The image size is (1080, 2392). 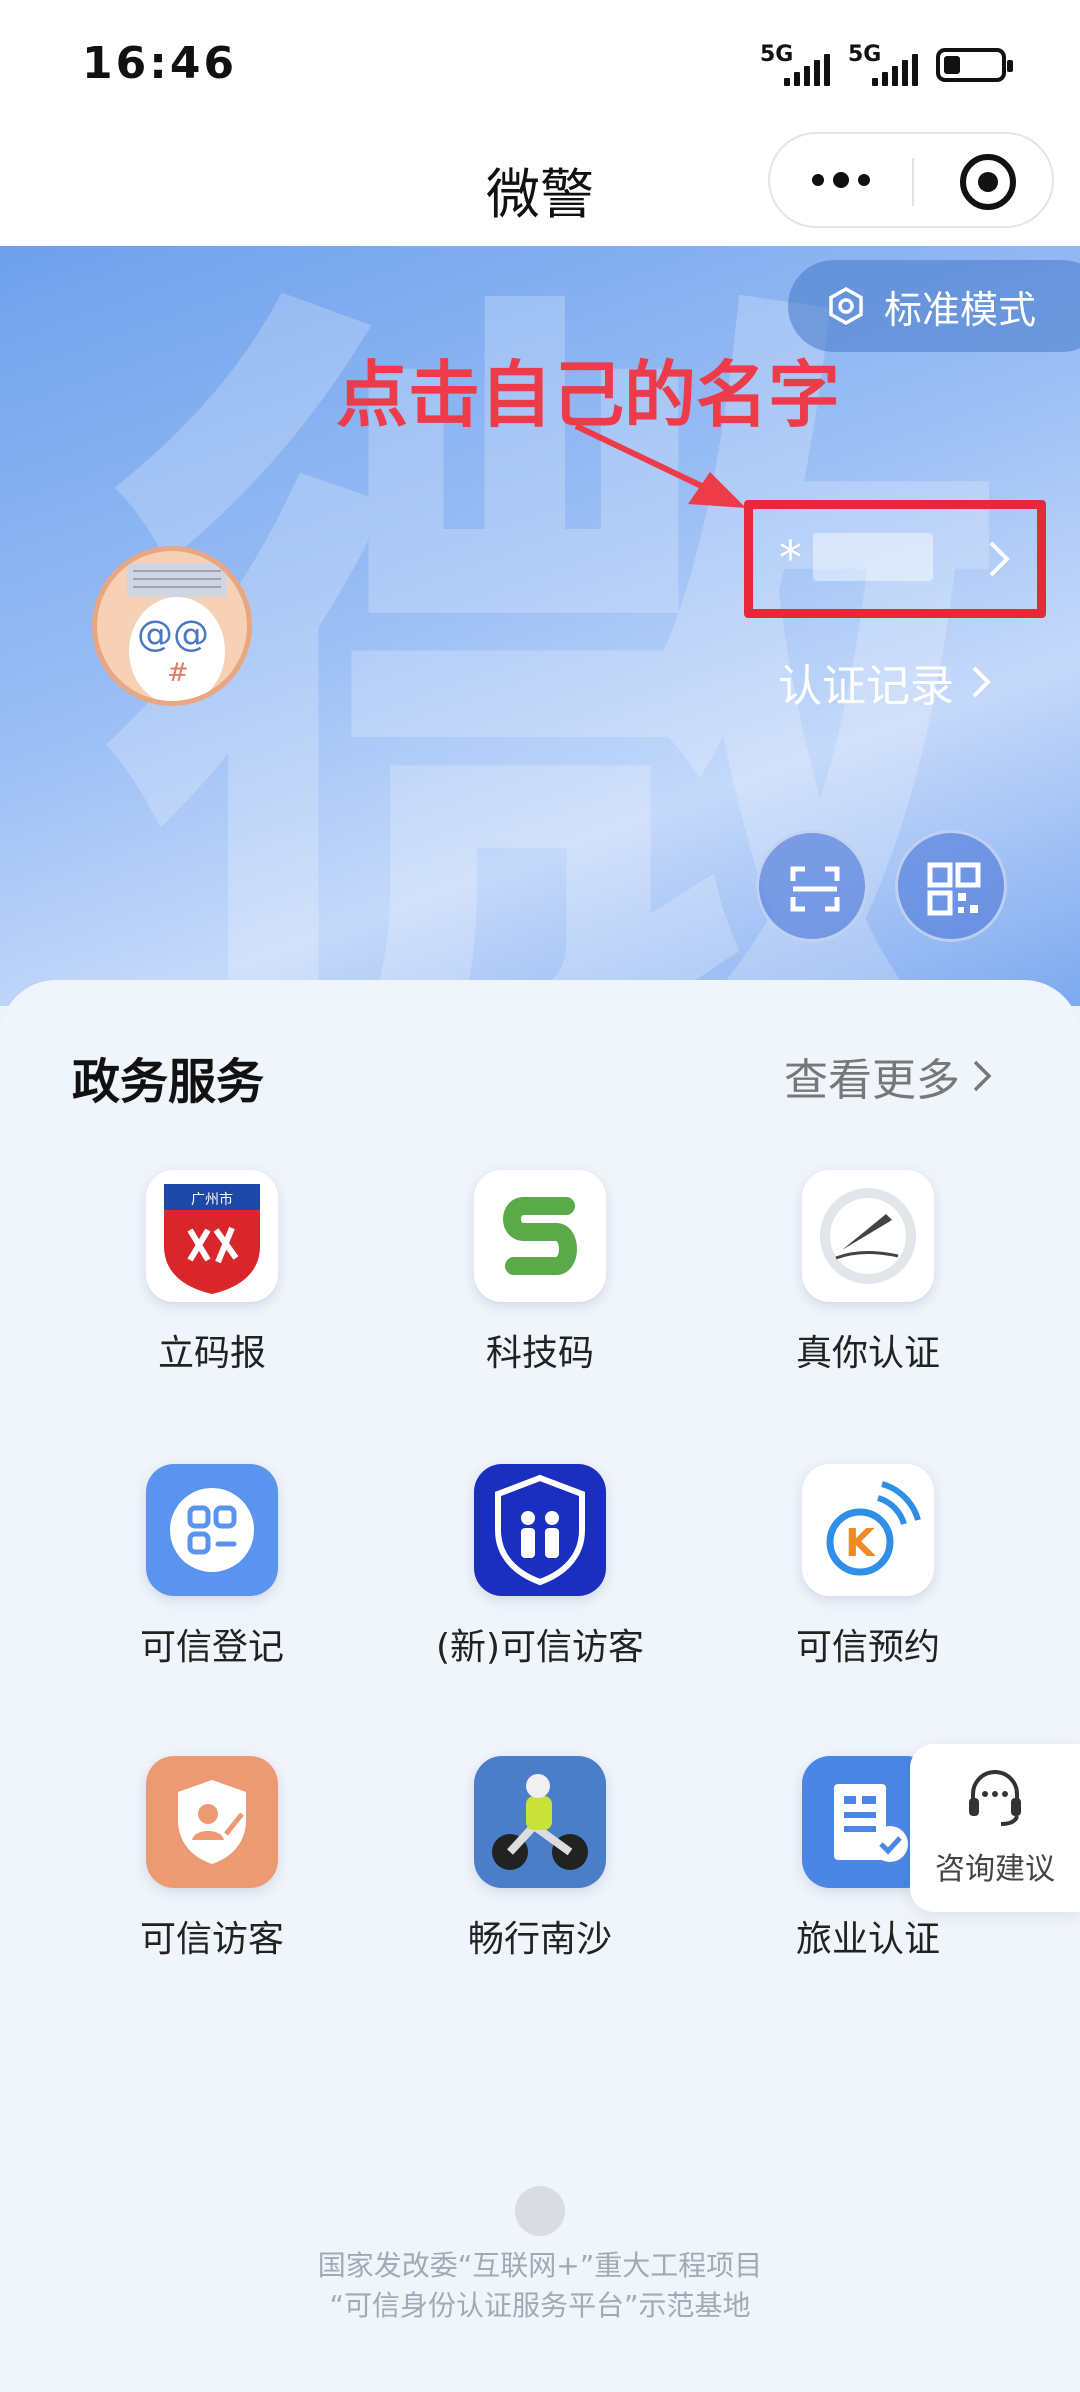 I want to click on motorcycle-police-icon, so click(x=540, y=1822).